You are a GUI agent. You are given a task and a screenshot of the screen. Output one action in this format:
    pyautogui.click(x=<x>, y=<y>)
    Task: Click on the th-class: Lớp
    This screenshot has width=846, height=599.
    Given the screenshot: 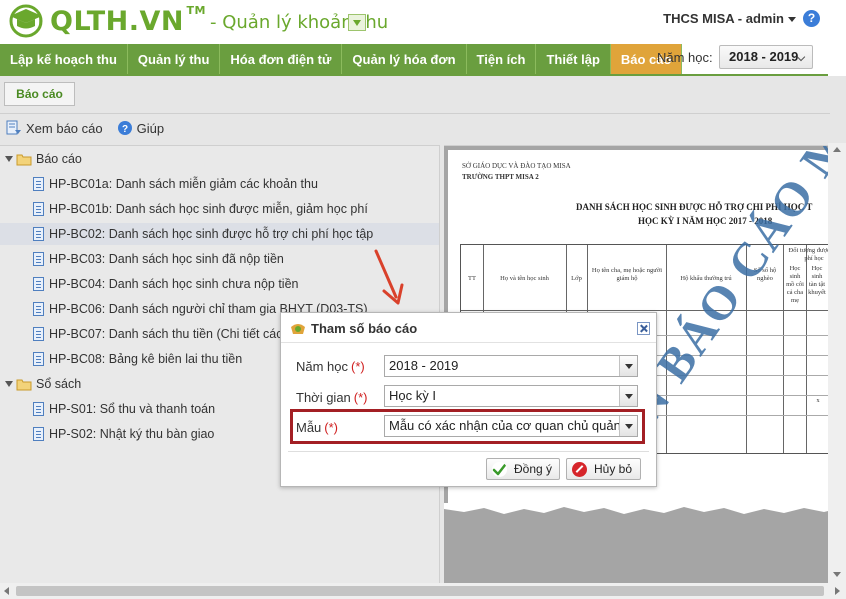 What is the action you would take?
    pyautogui.click(x=576, y=278)
    